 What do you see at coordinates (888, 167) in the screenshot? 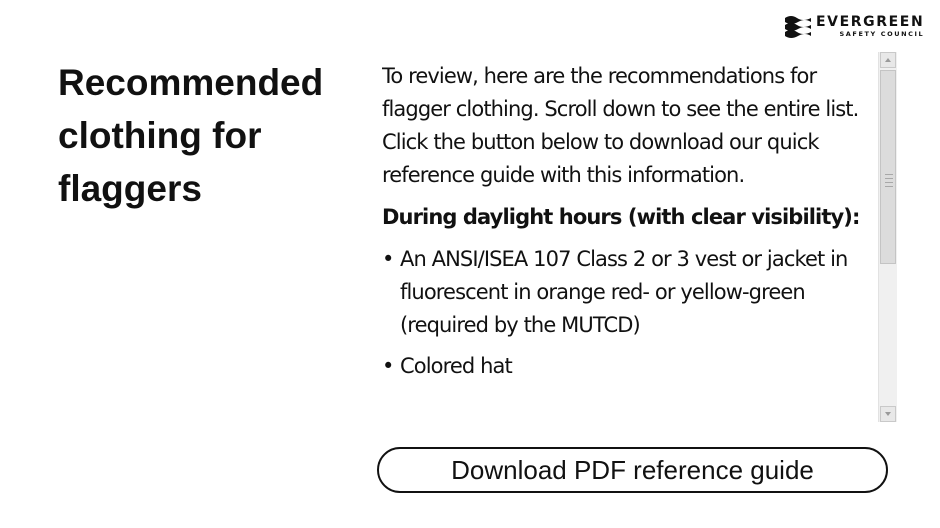
I see `scrollbar-thumb` at bounding box center [888, 167].